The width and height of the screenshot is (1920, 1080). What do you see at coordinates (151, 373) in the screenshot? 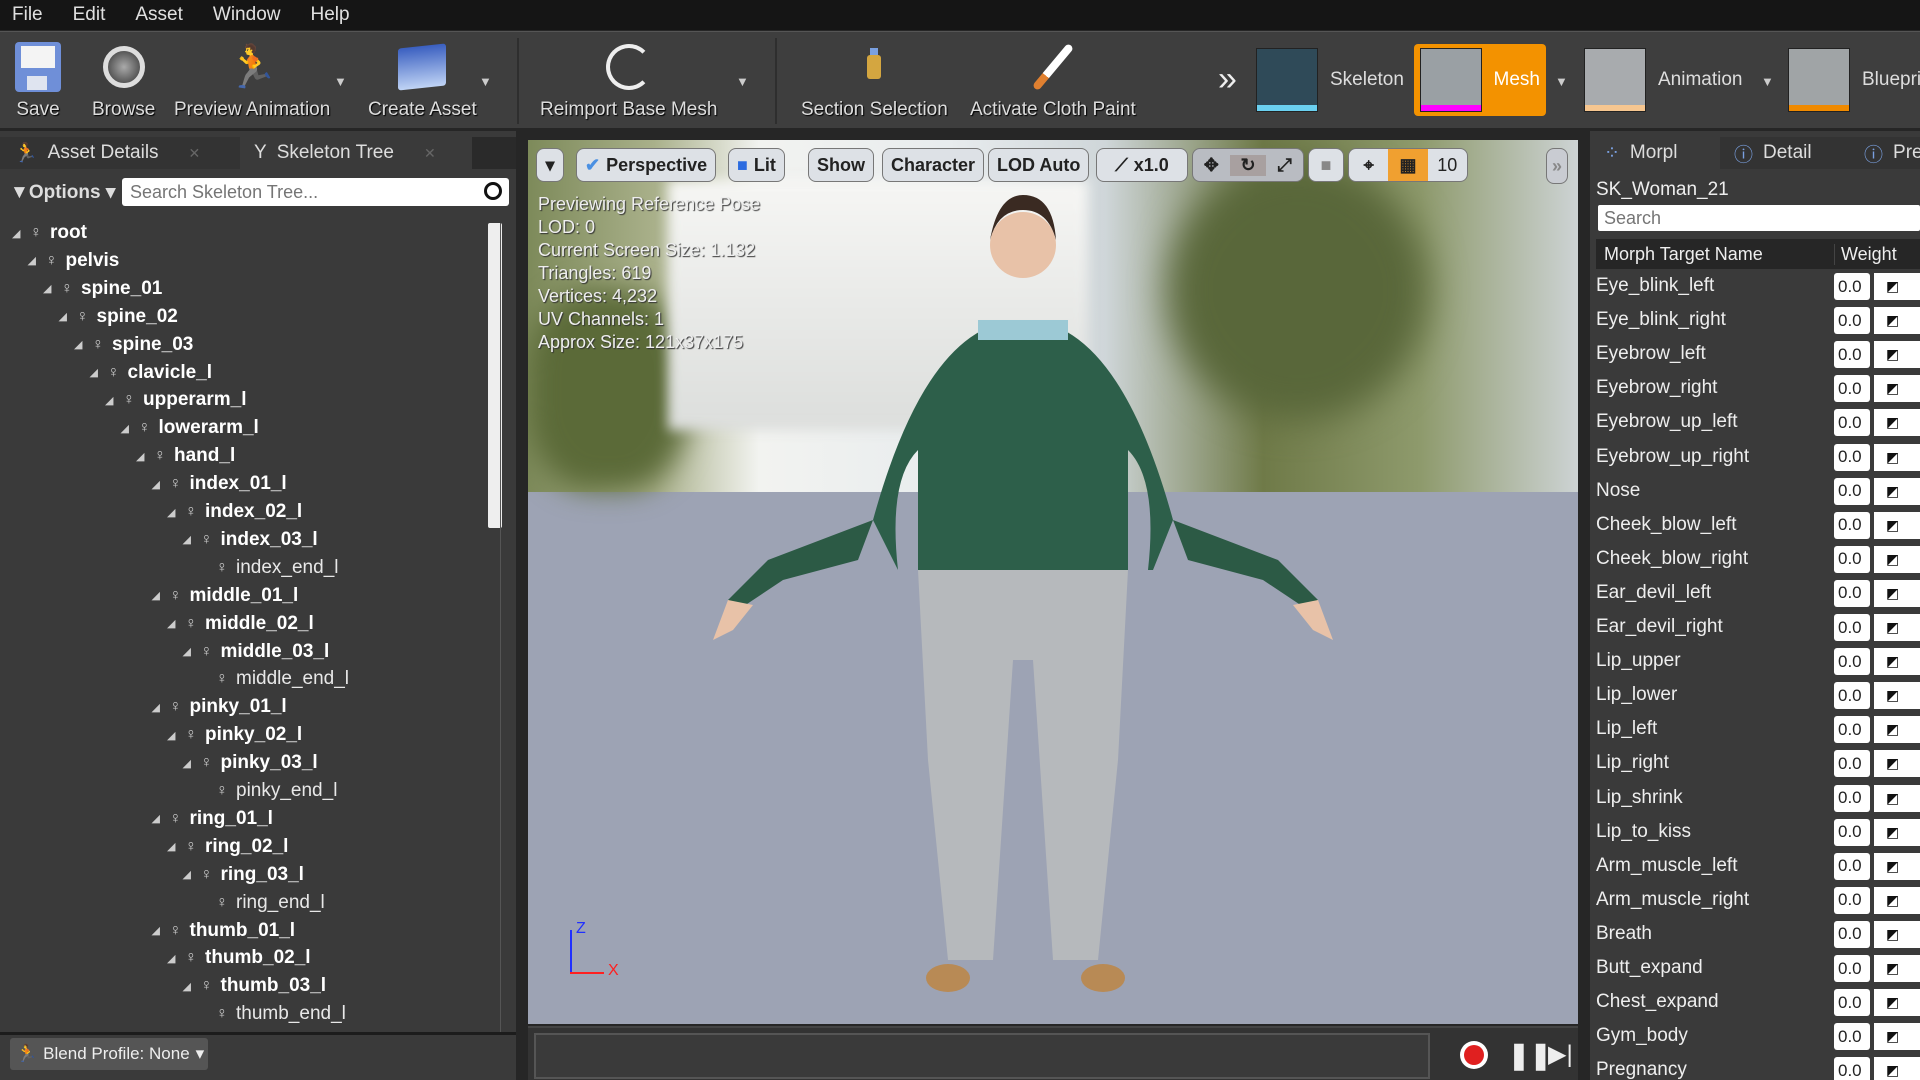
I see `bone-row: ◢ ♀ clavicle_l` at bounding box center [151, 373].